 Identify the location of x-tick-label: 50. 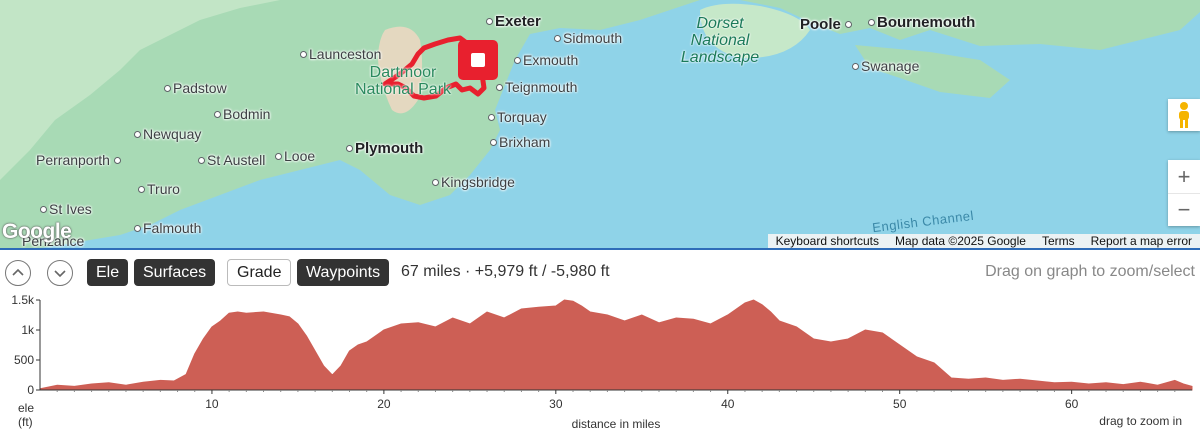
(900, 404).